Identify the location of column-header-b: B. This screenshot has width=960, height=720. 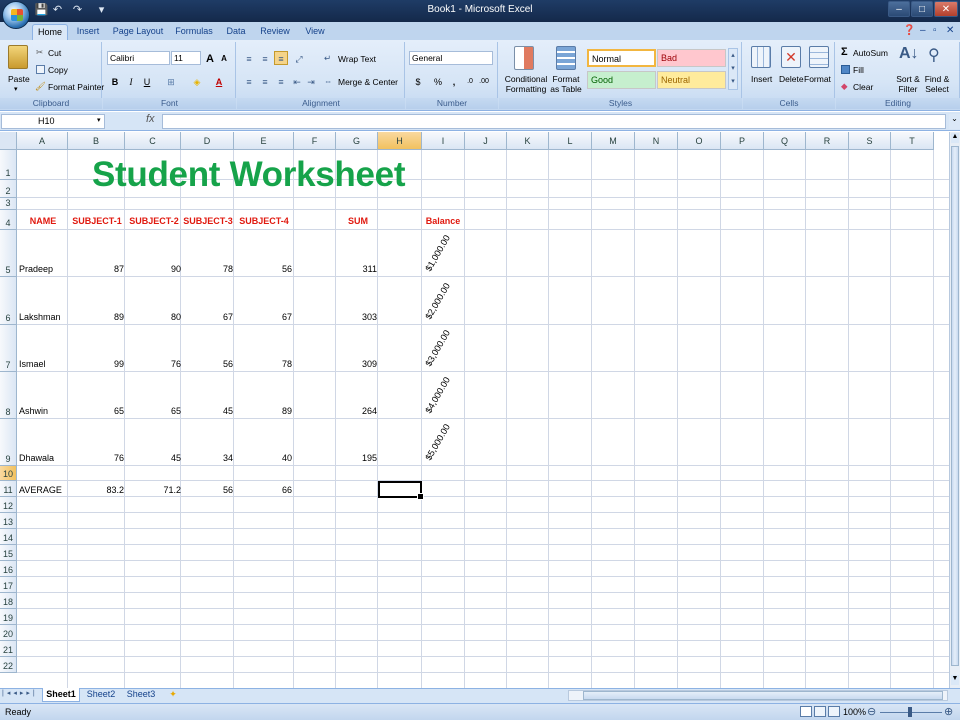
(96, 141).